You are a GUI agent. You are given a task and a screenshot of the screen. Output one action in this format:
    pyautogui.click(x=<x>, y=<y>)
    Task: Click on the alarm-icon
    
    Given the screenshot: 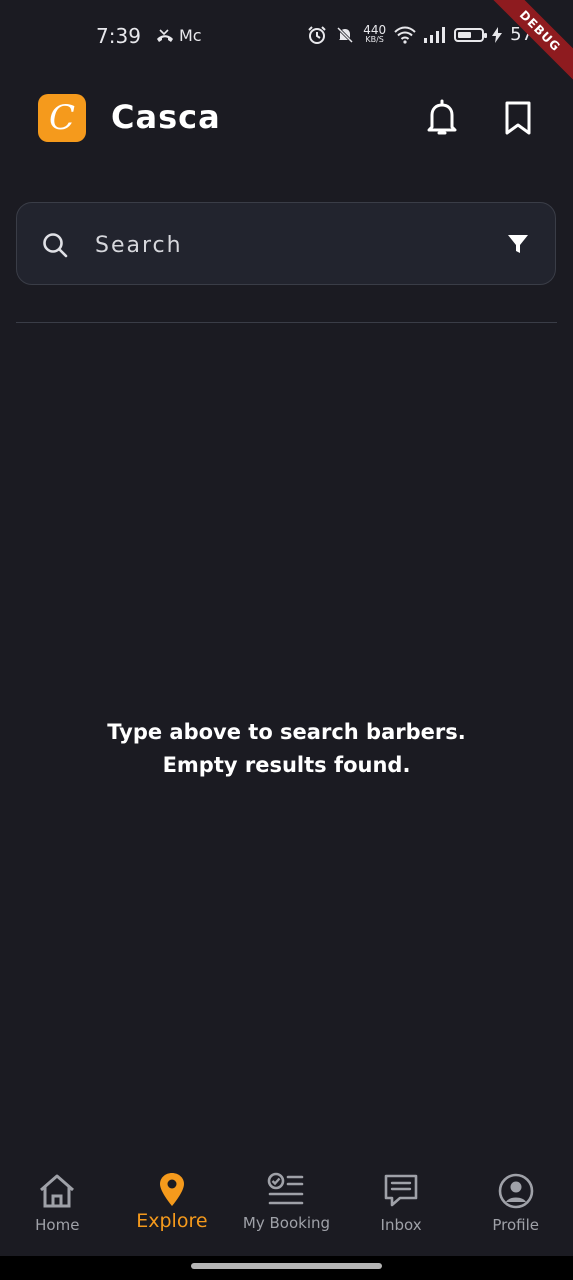 What is the action you would take?
    pyautogui.click(x=317, y=34)
    